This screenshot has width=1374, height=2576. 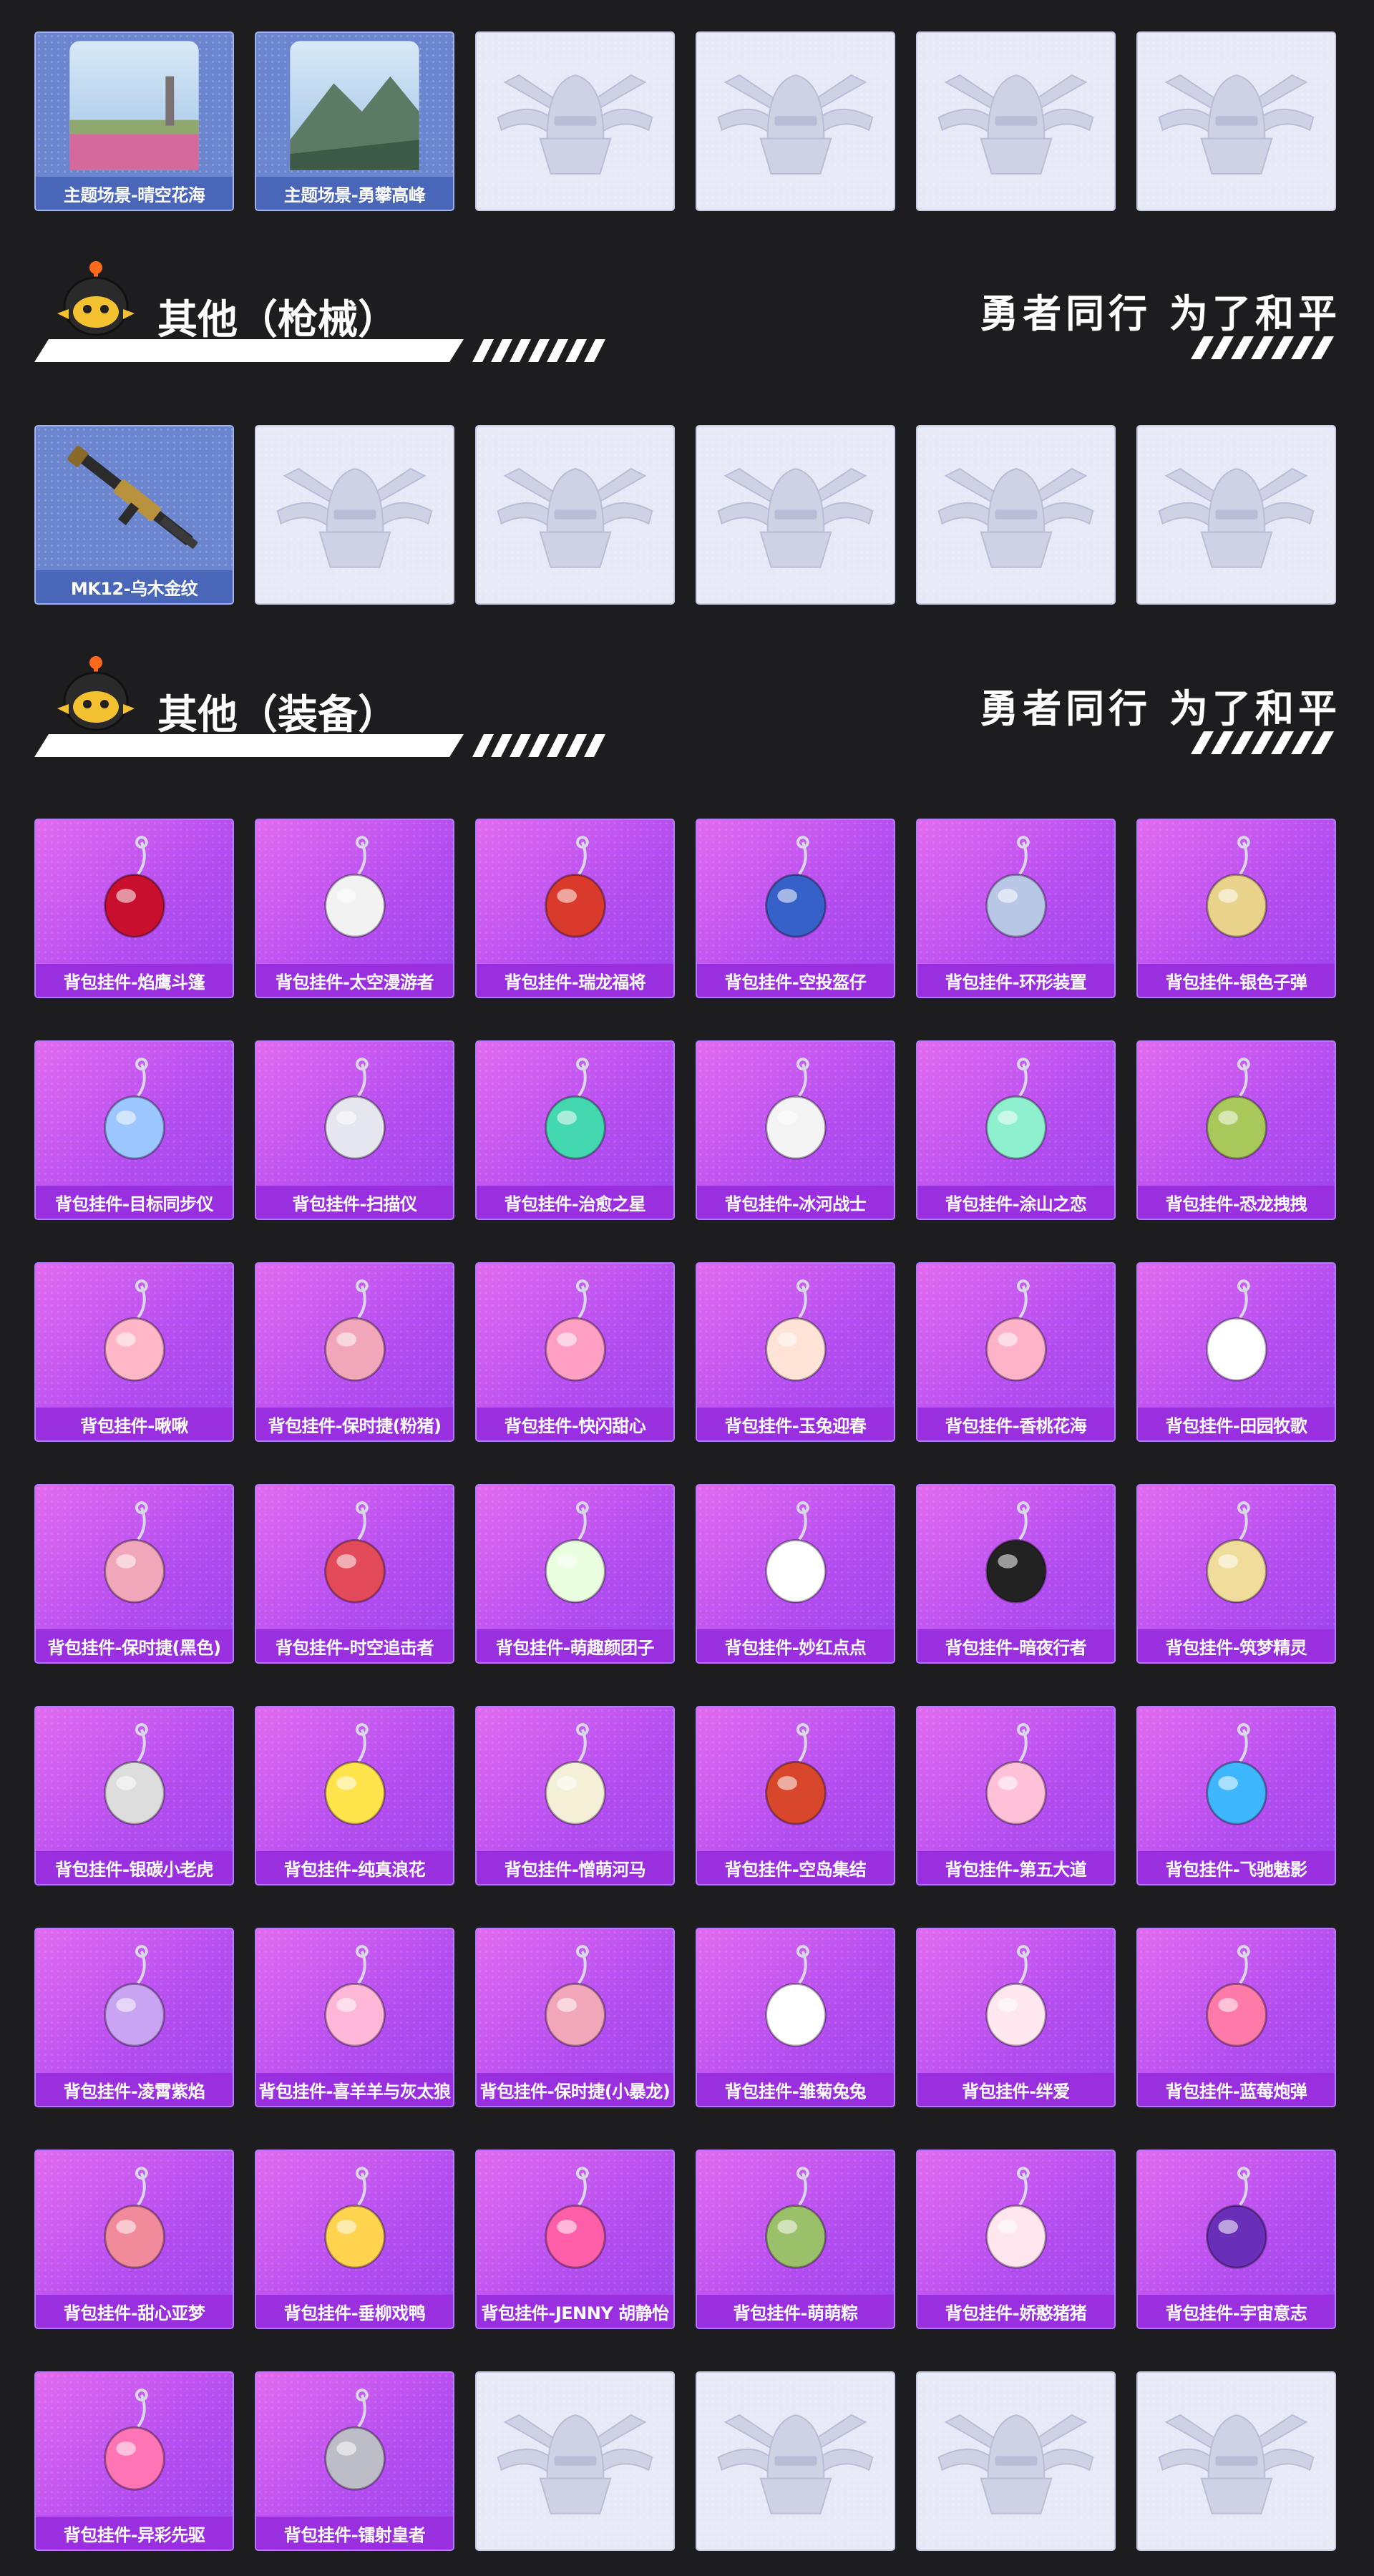 I want to click on card-label: 背包挂件-焰鹰斗篷, so click(x=134, y=981).